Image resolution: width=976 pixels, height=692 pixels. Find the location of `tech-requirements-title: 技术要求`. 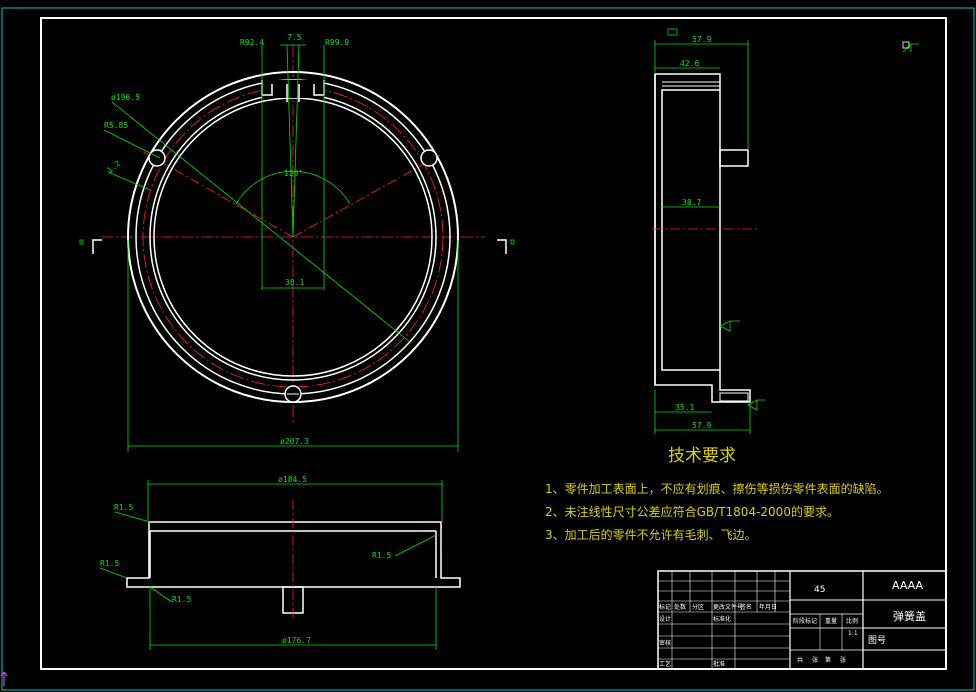

tech-requirements-title: 技术要求 is located at coordinates (702, 456).